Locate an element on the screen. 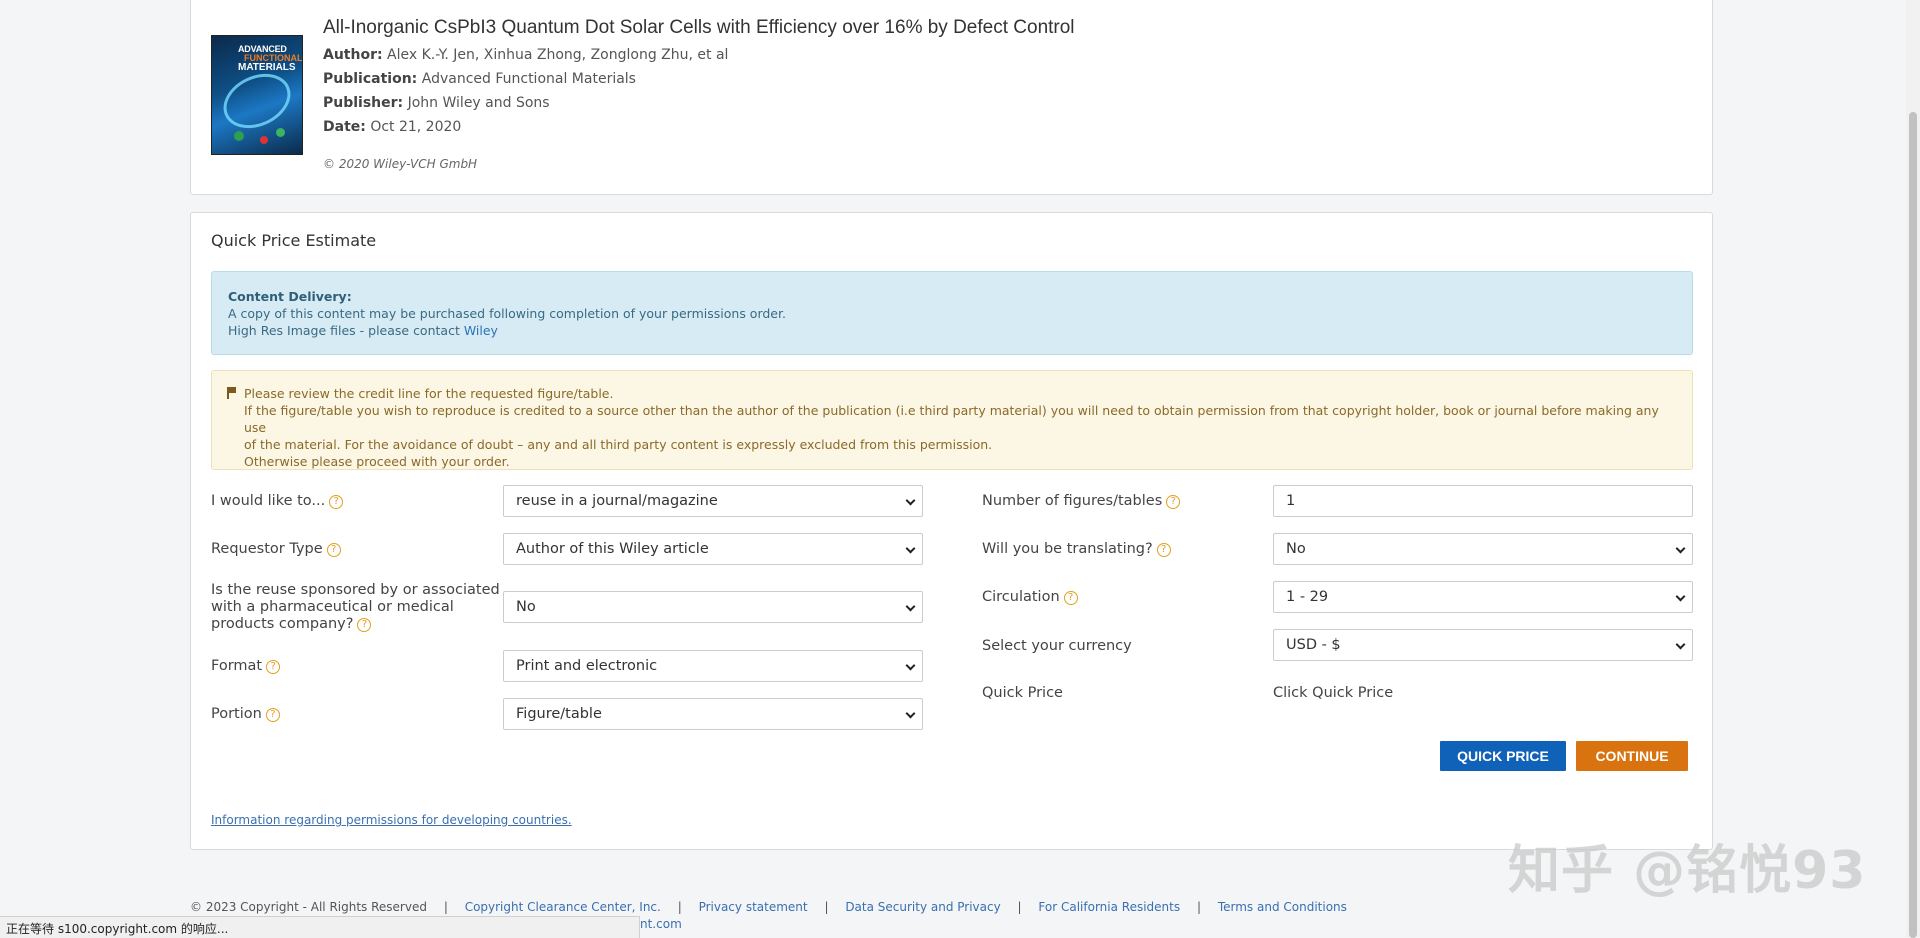 This screenshot has height=938, width=1920. format-label: Format? is located at coordinates (246, 666).